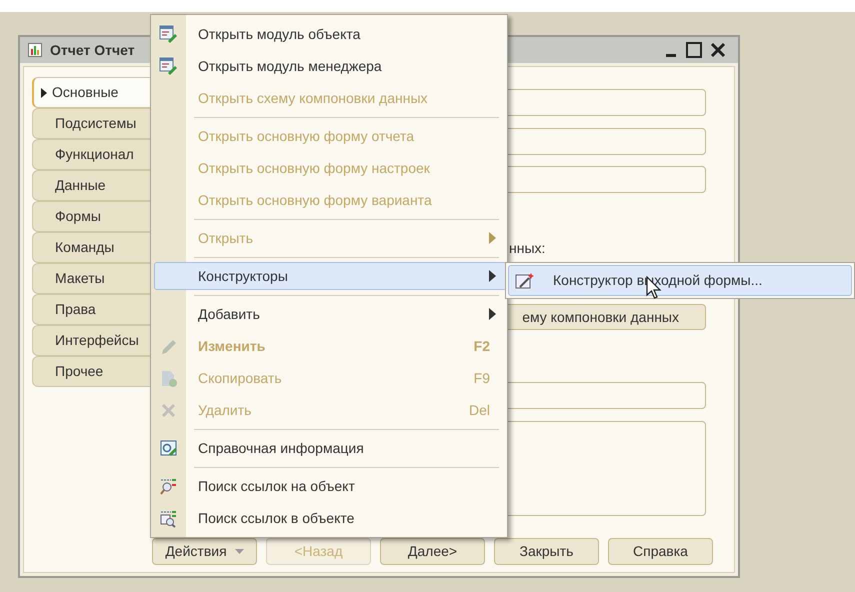 This screenshot has height=592, width=855. Describe the element at coordinates (346, 34) in the screenshot. I see `menu-item: Открыть модуль объекта` at that location.